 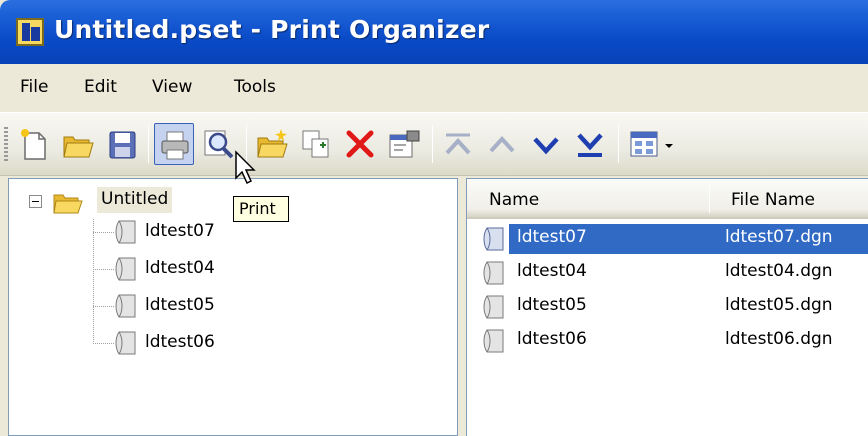 I want to click on column-header-name: Name, so click(x=514, y=200).